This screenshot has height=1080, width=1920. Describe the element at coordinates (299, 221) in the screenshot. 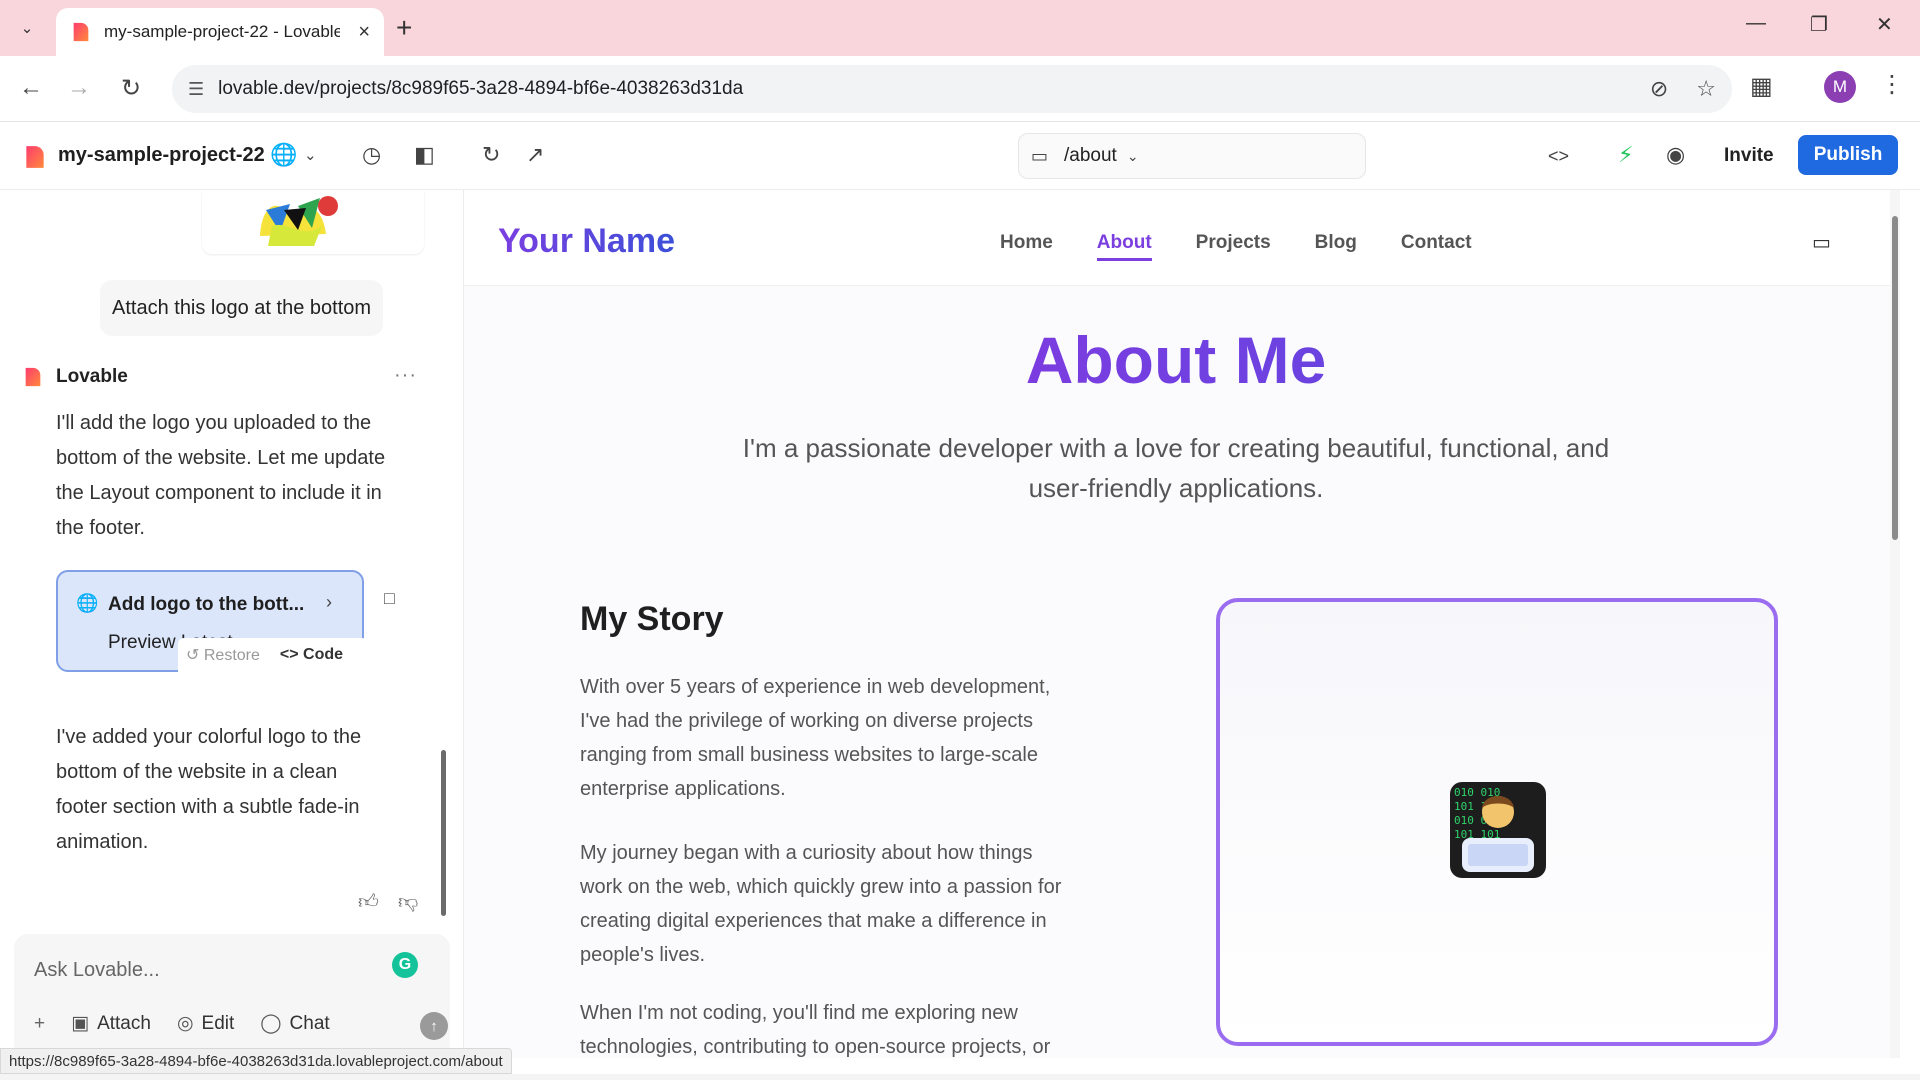

I see `colorful-logo-image` at that location.